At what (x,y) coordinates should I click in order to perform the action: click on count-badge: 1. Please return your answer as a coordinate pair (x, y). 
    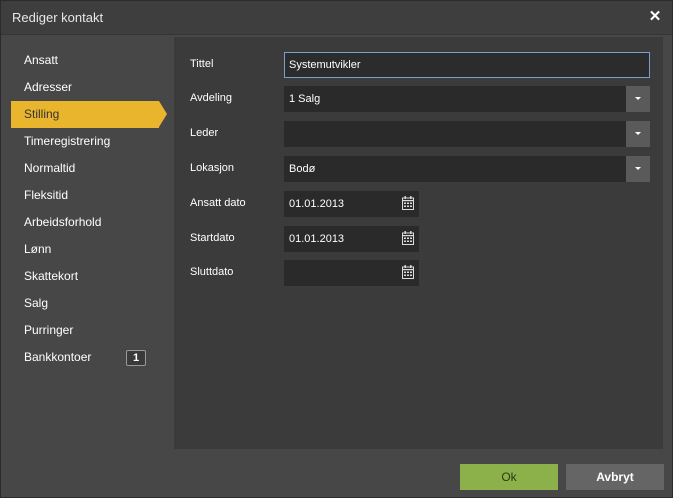
    Looking at the image, I should click on (136, 358).